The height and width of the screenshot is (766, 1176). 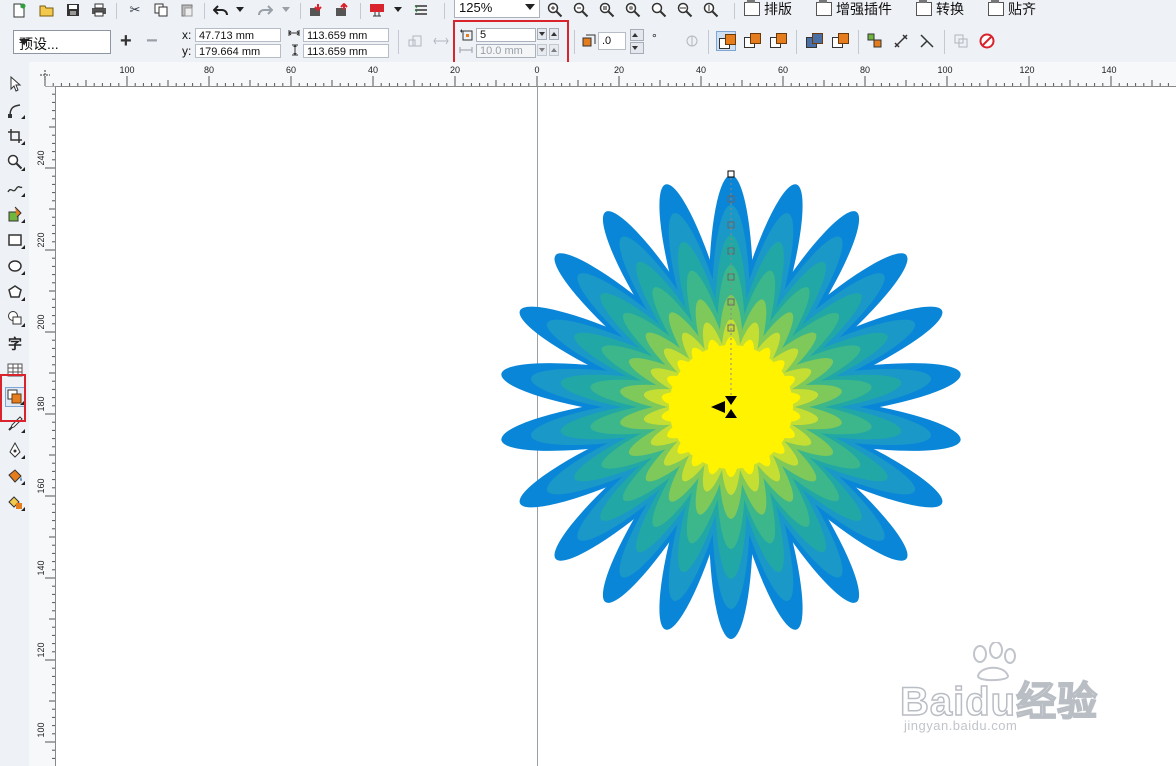 What do you see at coordinates (15, 162) in the screenshot?
I see `zoom-tool` at bounding box center [15, 162].